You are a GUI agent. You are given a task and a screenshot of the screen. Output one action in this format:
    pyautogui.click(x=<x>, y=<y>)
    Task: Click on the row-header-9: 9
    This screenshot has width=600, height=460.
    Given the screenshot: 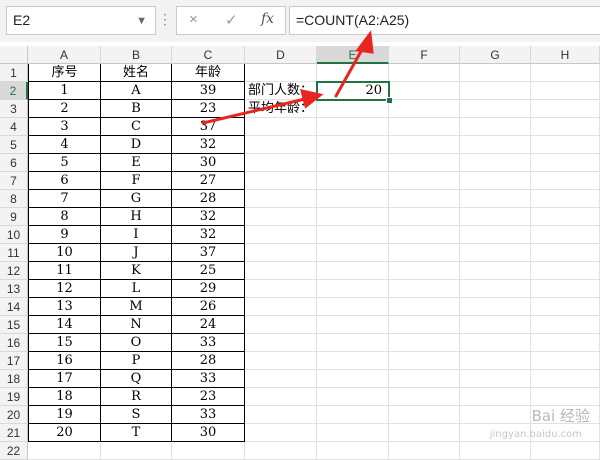 What is the action you would take?
    pyautogui.click(x=14, y=217)
    